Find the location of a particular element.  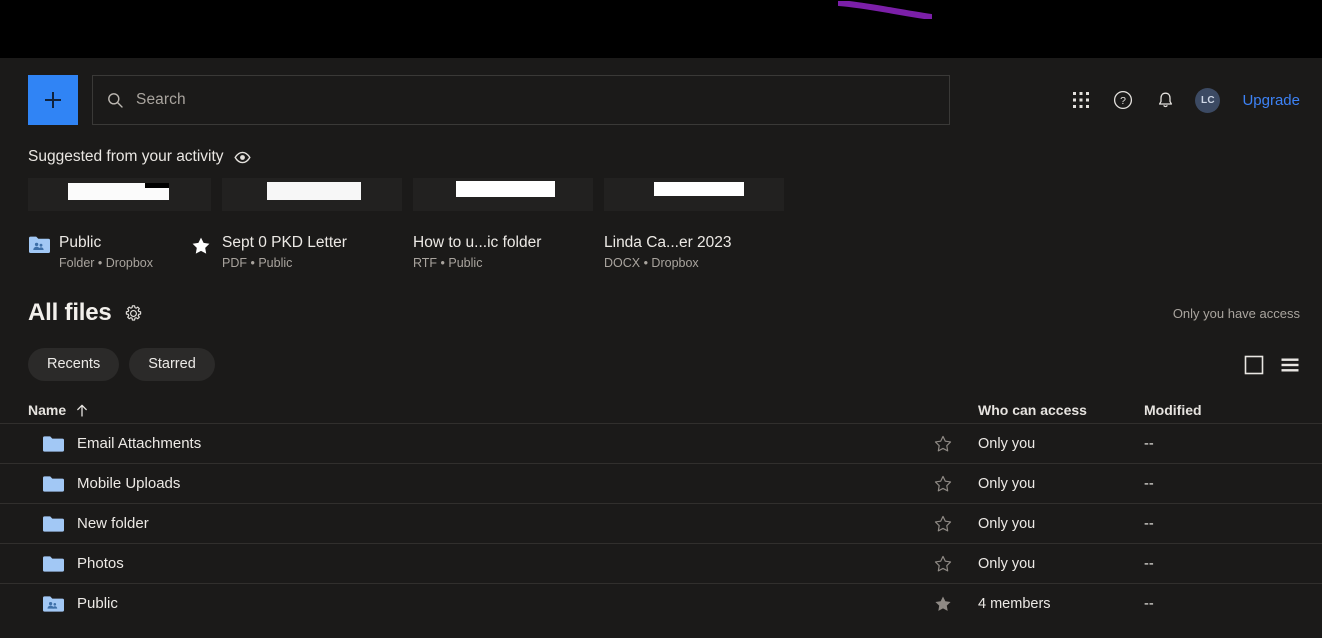

table-row: Email Attachments Only you -- is located at coordinates (661, 443).